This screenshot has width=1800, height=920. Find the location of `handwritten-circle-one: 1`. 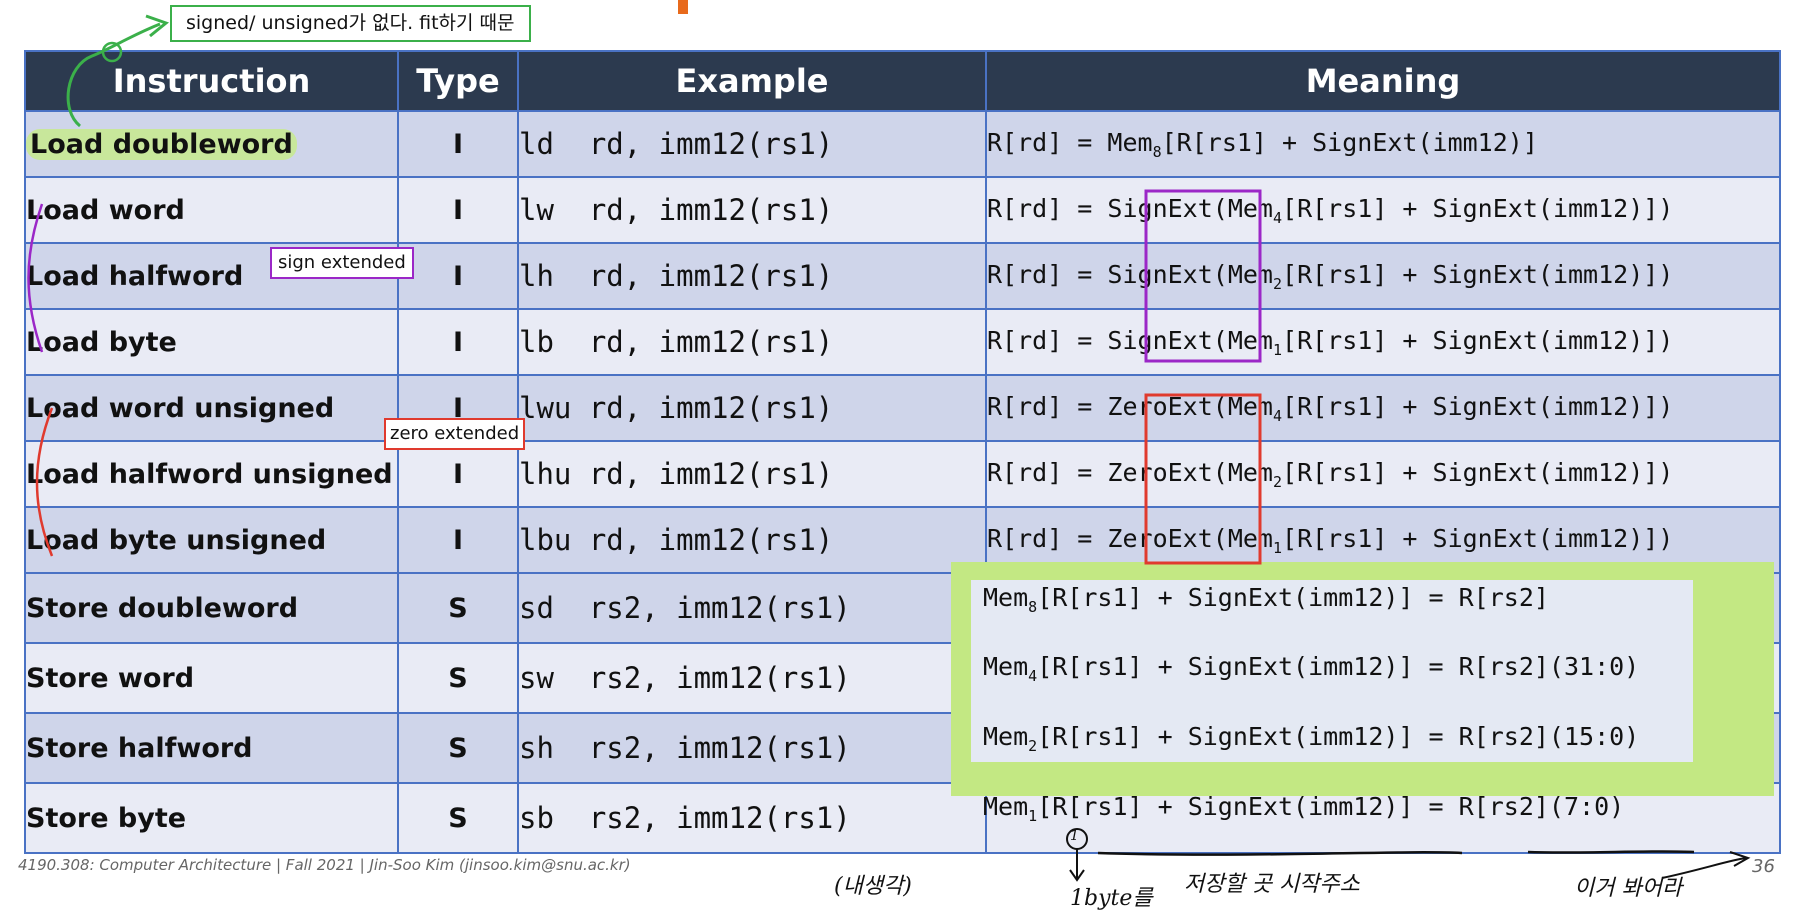

handwritten-circle-one: 1 is located at coordinates (1074, 836).